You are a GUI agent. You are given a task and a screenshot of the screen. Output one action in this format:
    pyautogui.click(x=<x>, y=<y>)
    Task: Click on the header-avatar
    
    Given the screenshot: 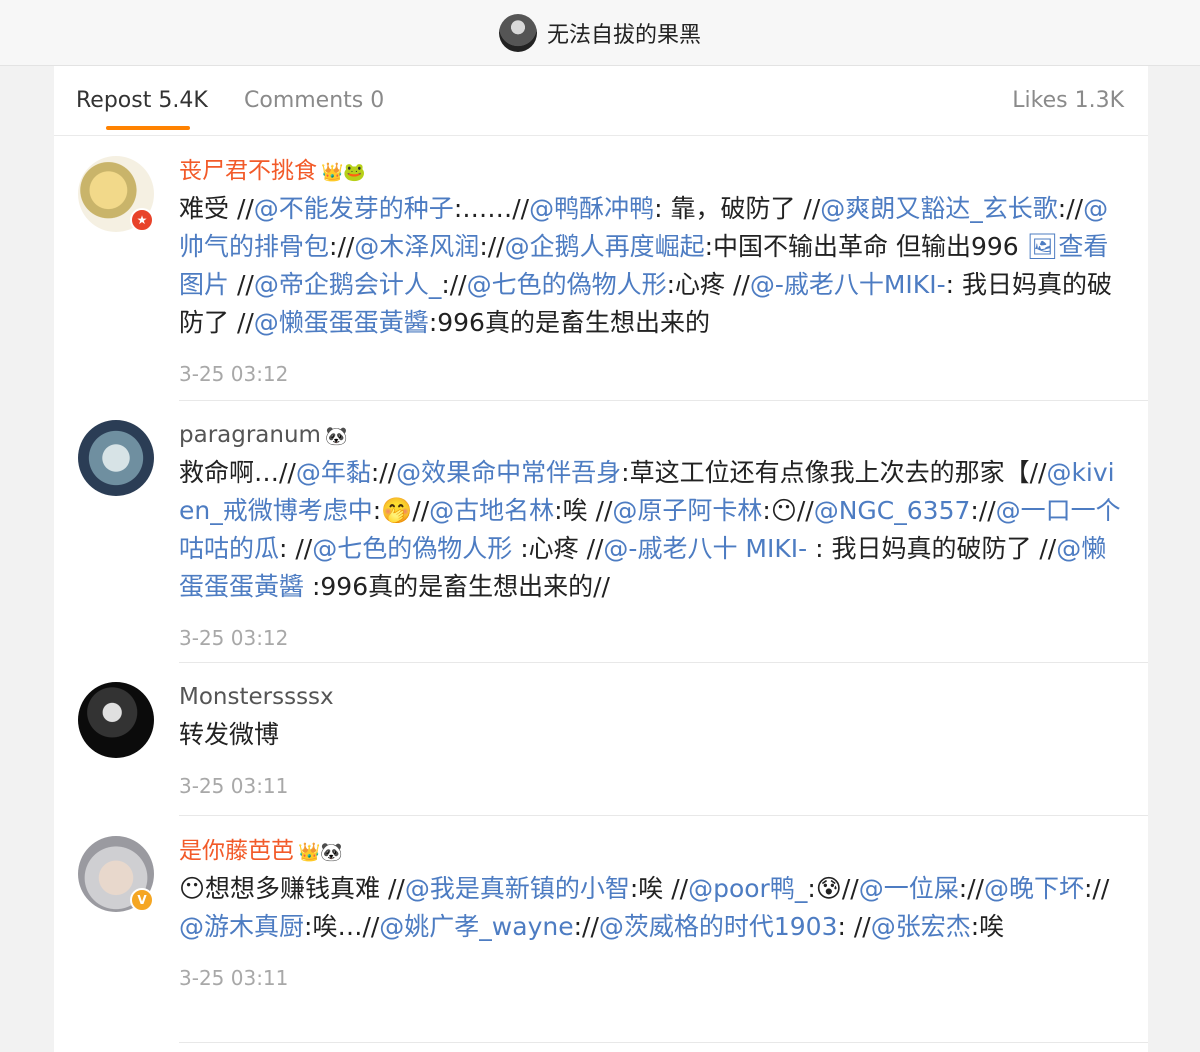 What is the action you would take?
    pyautogui.click(x=517, y=32)
    